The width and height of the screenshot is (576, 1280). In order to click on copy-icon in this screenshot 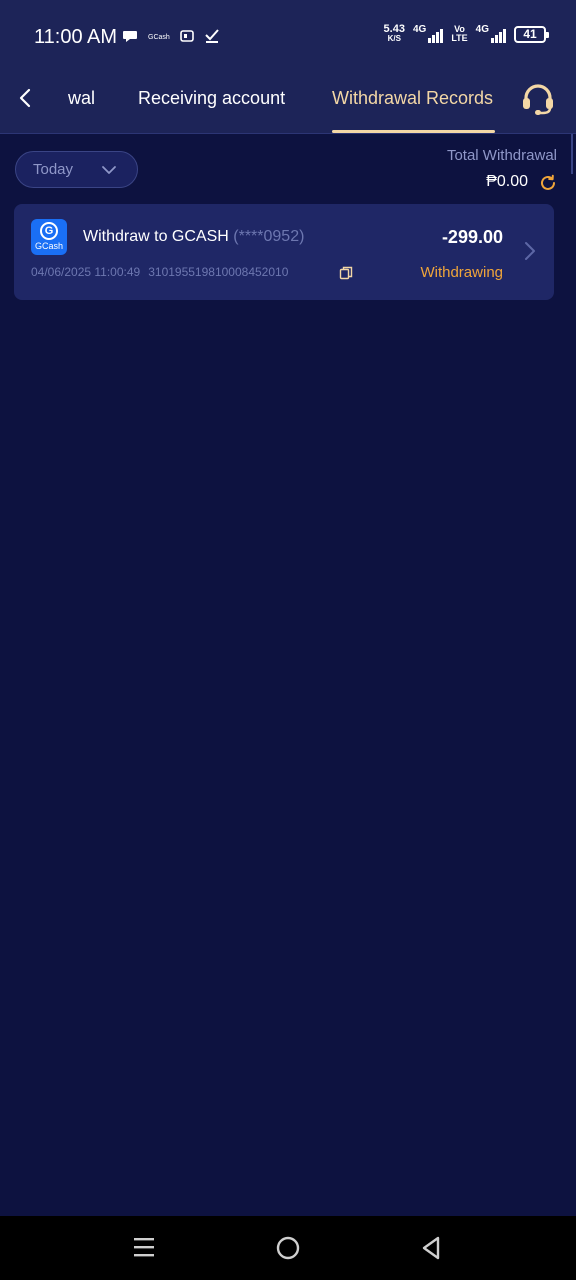, I will do `click(346, 273)`.